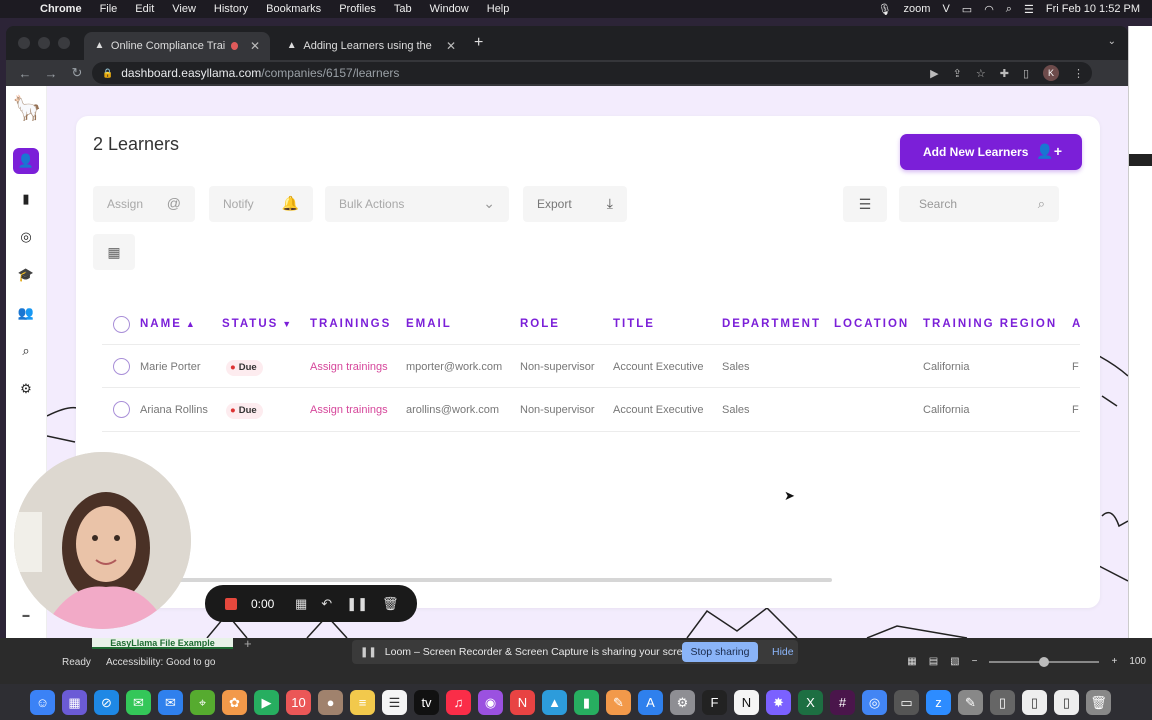 The height and width of the screenshot is (720, 1152). I want to click on control-center-icon: ☰, so click(1029, 9).